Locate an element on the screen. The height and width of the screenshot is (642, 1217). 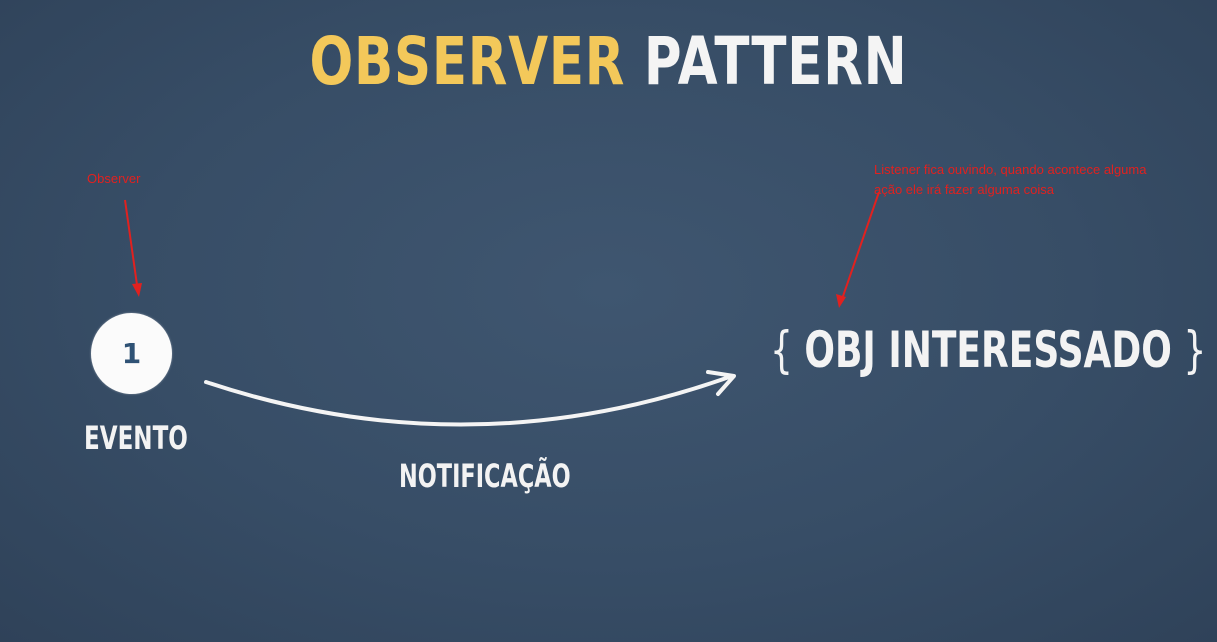
listener-annotation-arrow is located at coordinates (860, 247).